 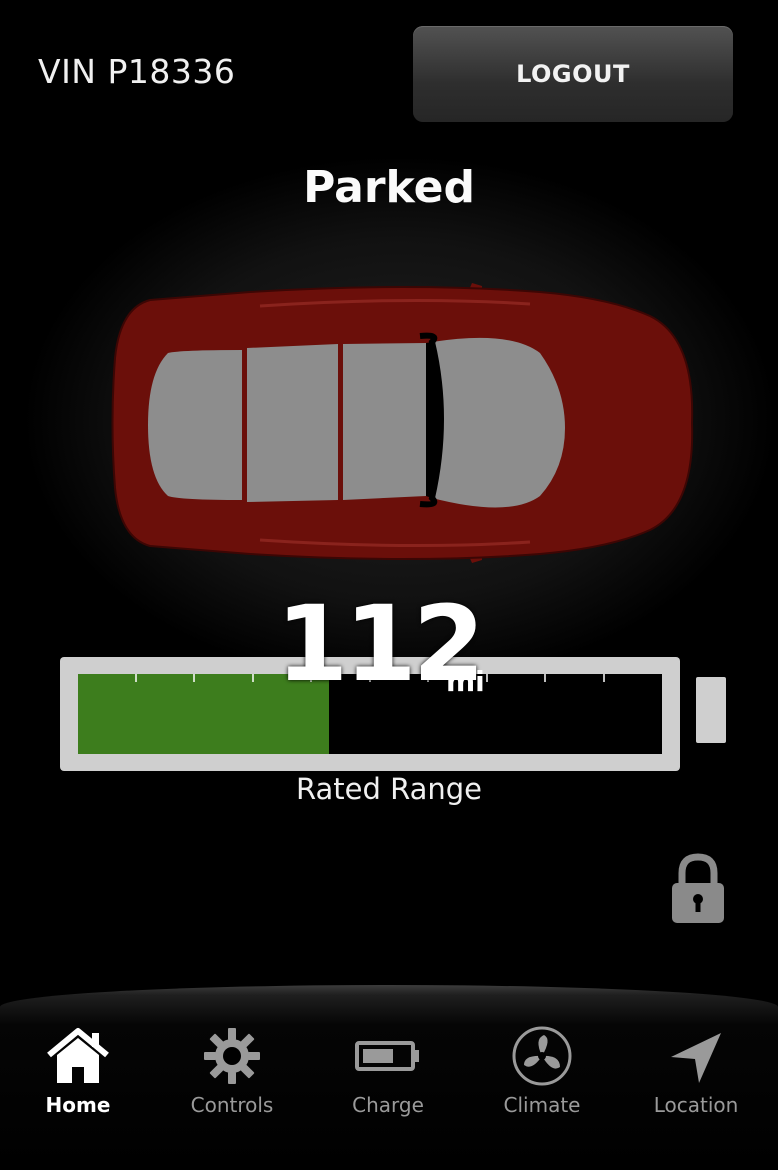 I want to click on gear-icon, so click(x=232, y=1056).